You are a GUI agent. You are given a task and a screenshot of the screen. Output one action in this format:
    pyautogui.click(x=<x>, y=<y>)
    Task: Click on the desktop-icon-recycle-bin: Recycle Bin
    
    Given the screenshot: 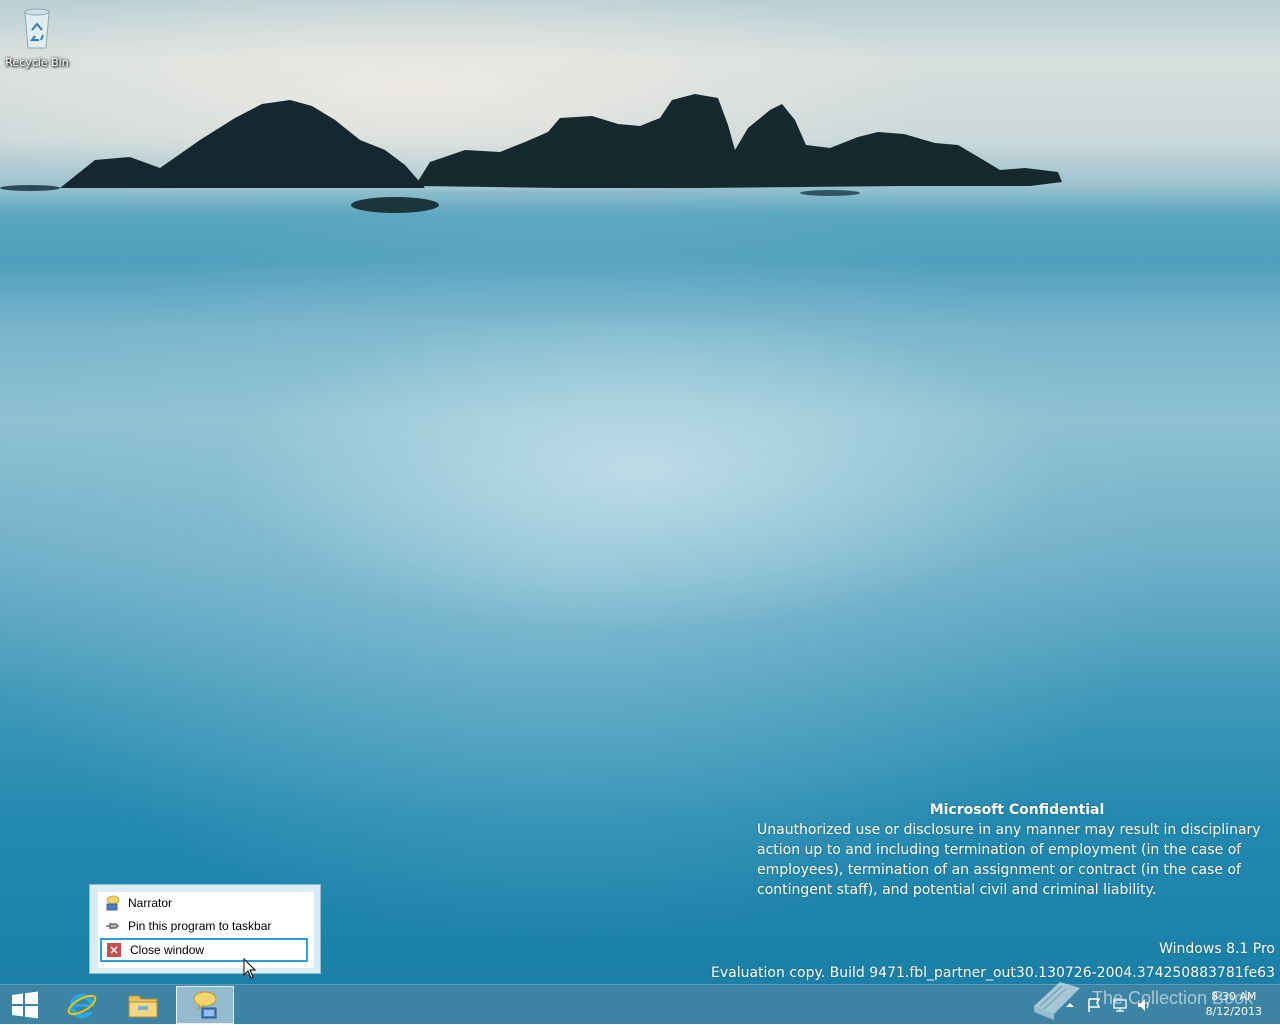 What is the action you would take?
    pyautogui.click(x=37, y=37)
    